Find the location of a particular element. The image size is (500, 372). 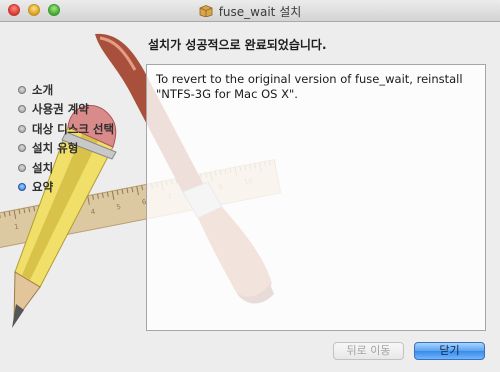

active-step-bullet-icon is located at coordinates (22, 187).